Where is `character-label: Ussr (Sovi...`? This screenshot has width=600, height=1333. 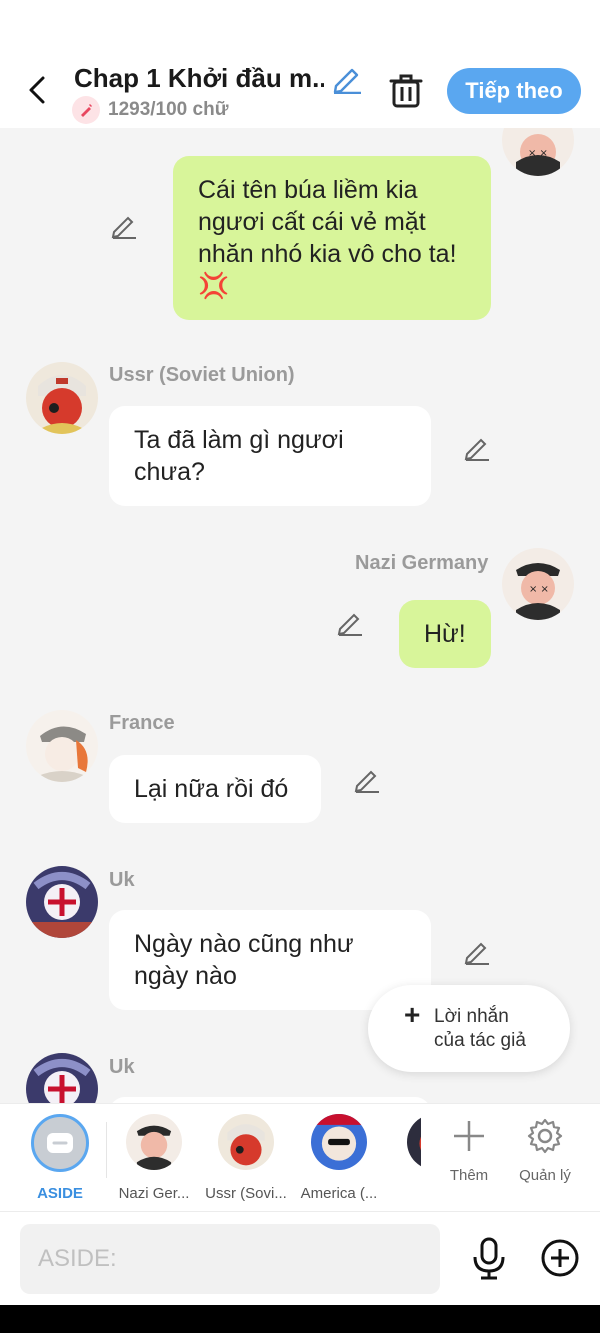 character-label: Ussr (Sovi... is located at coordinates (246, 1193).